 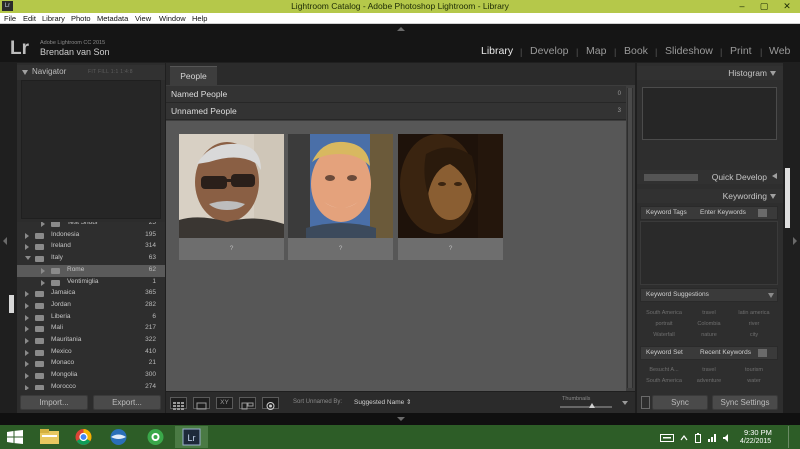 What do you see at coordinates (10, 18) in the screenshot?
I see `menu-file: File` at bounding box center [10, 18].